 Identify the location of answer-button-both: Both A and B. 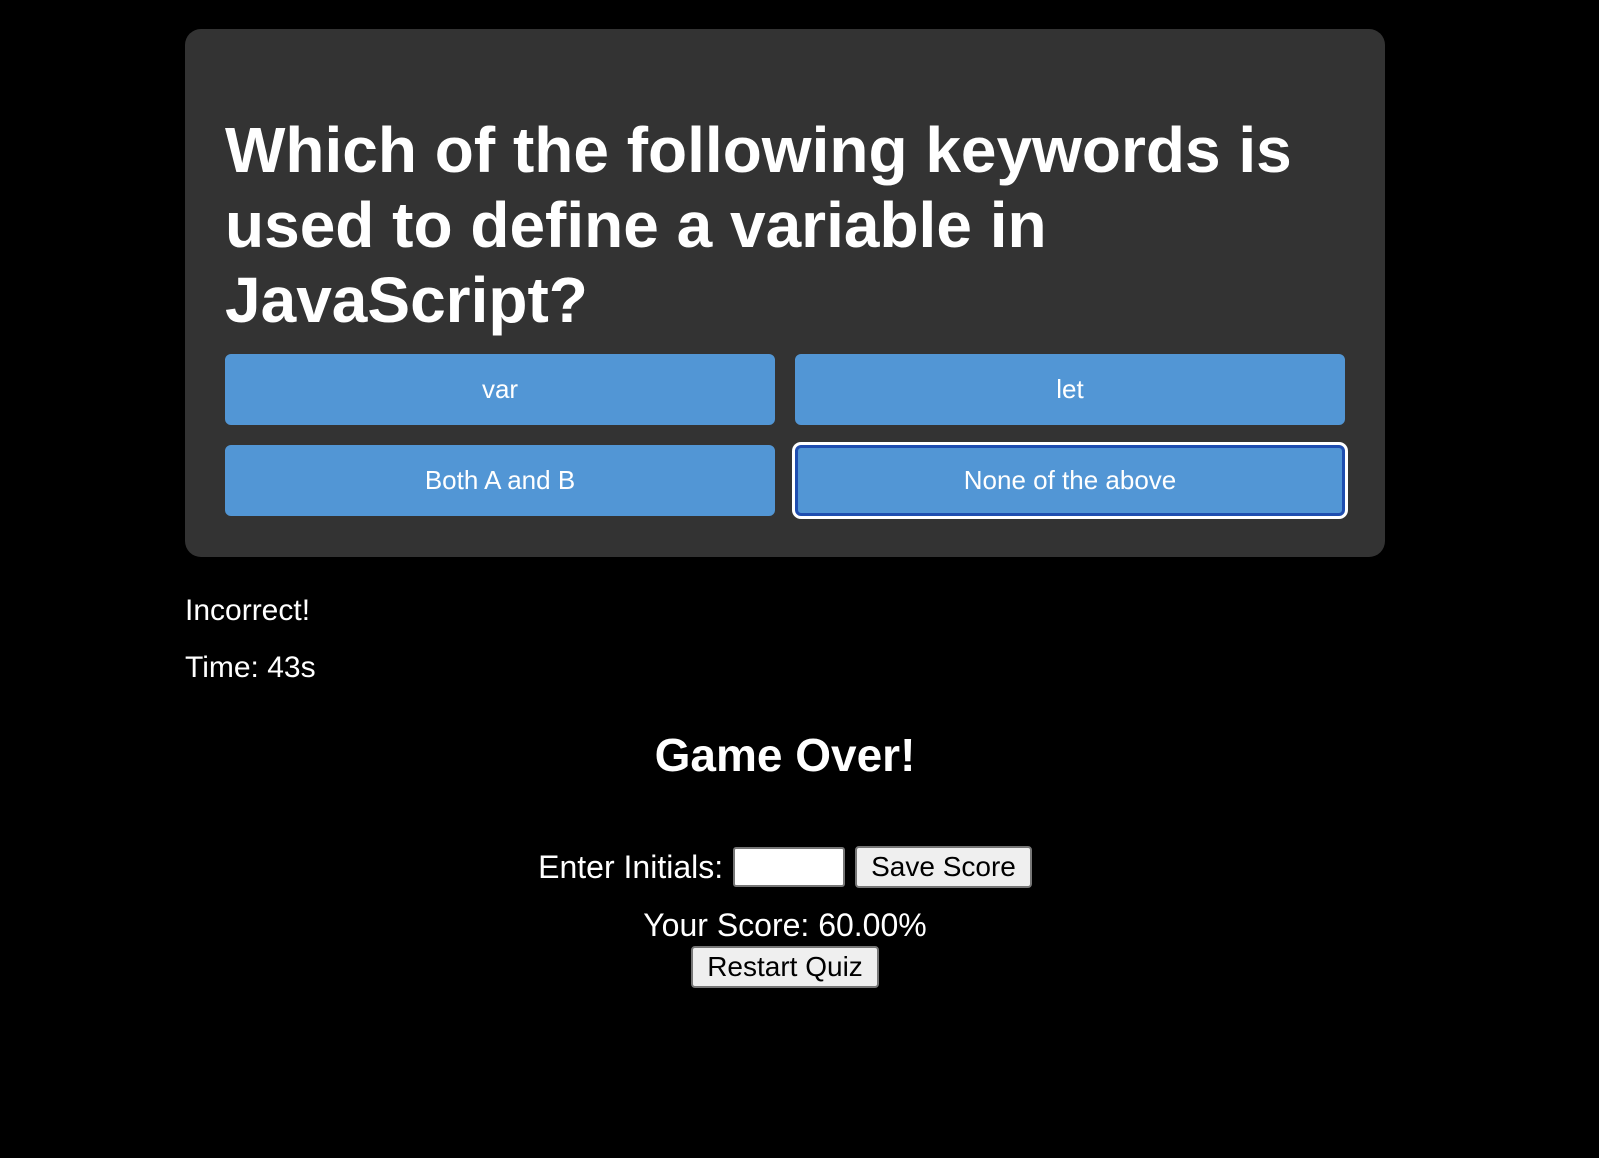
(500, 480).